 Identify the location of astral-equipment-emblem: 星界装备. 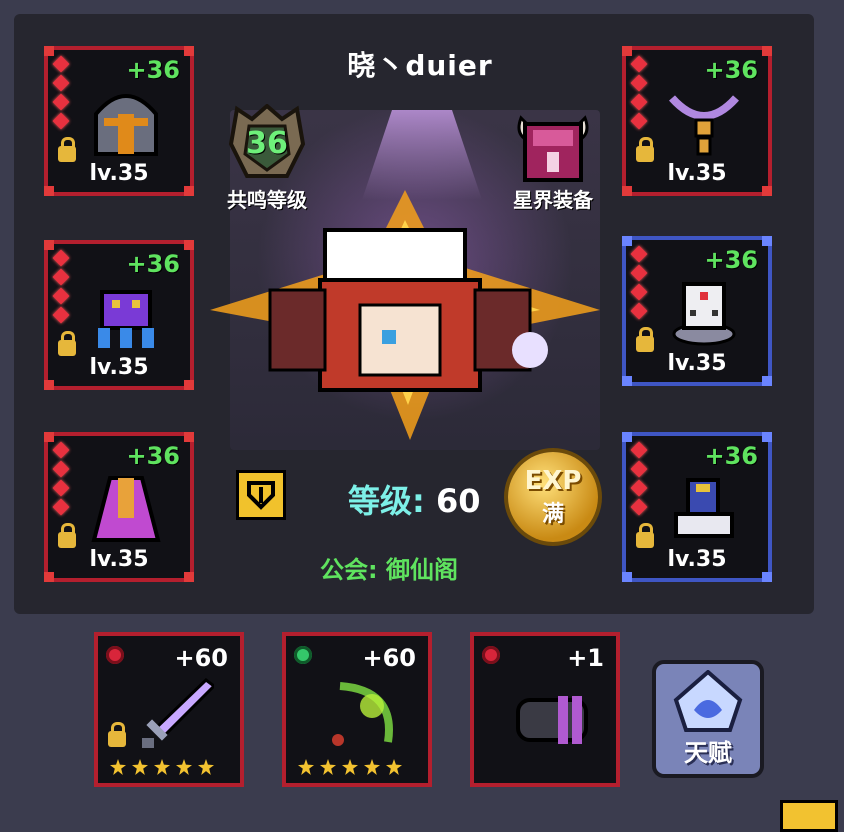
(553, 158).